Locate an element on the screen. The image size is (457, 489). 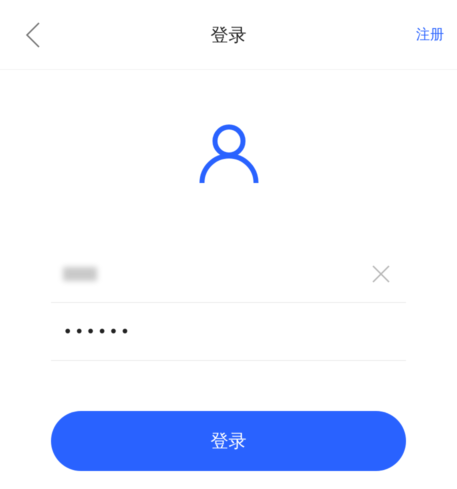
user-icon is located at coordinates (228, 154).